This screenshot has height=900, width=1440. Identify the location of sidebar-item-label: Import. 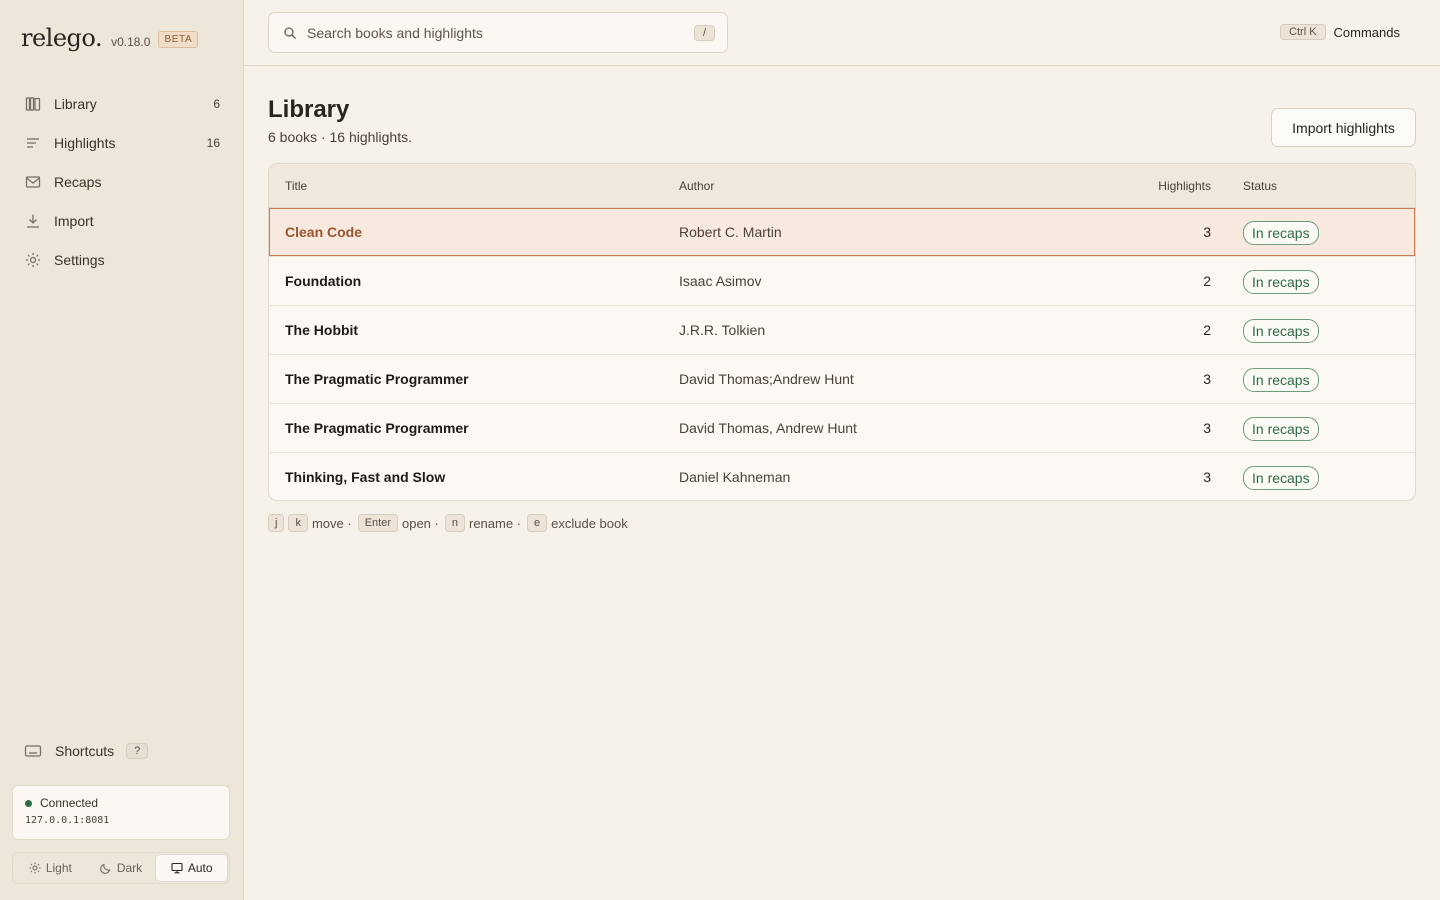
(74, 220).